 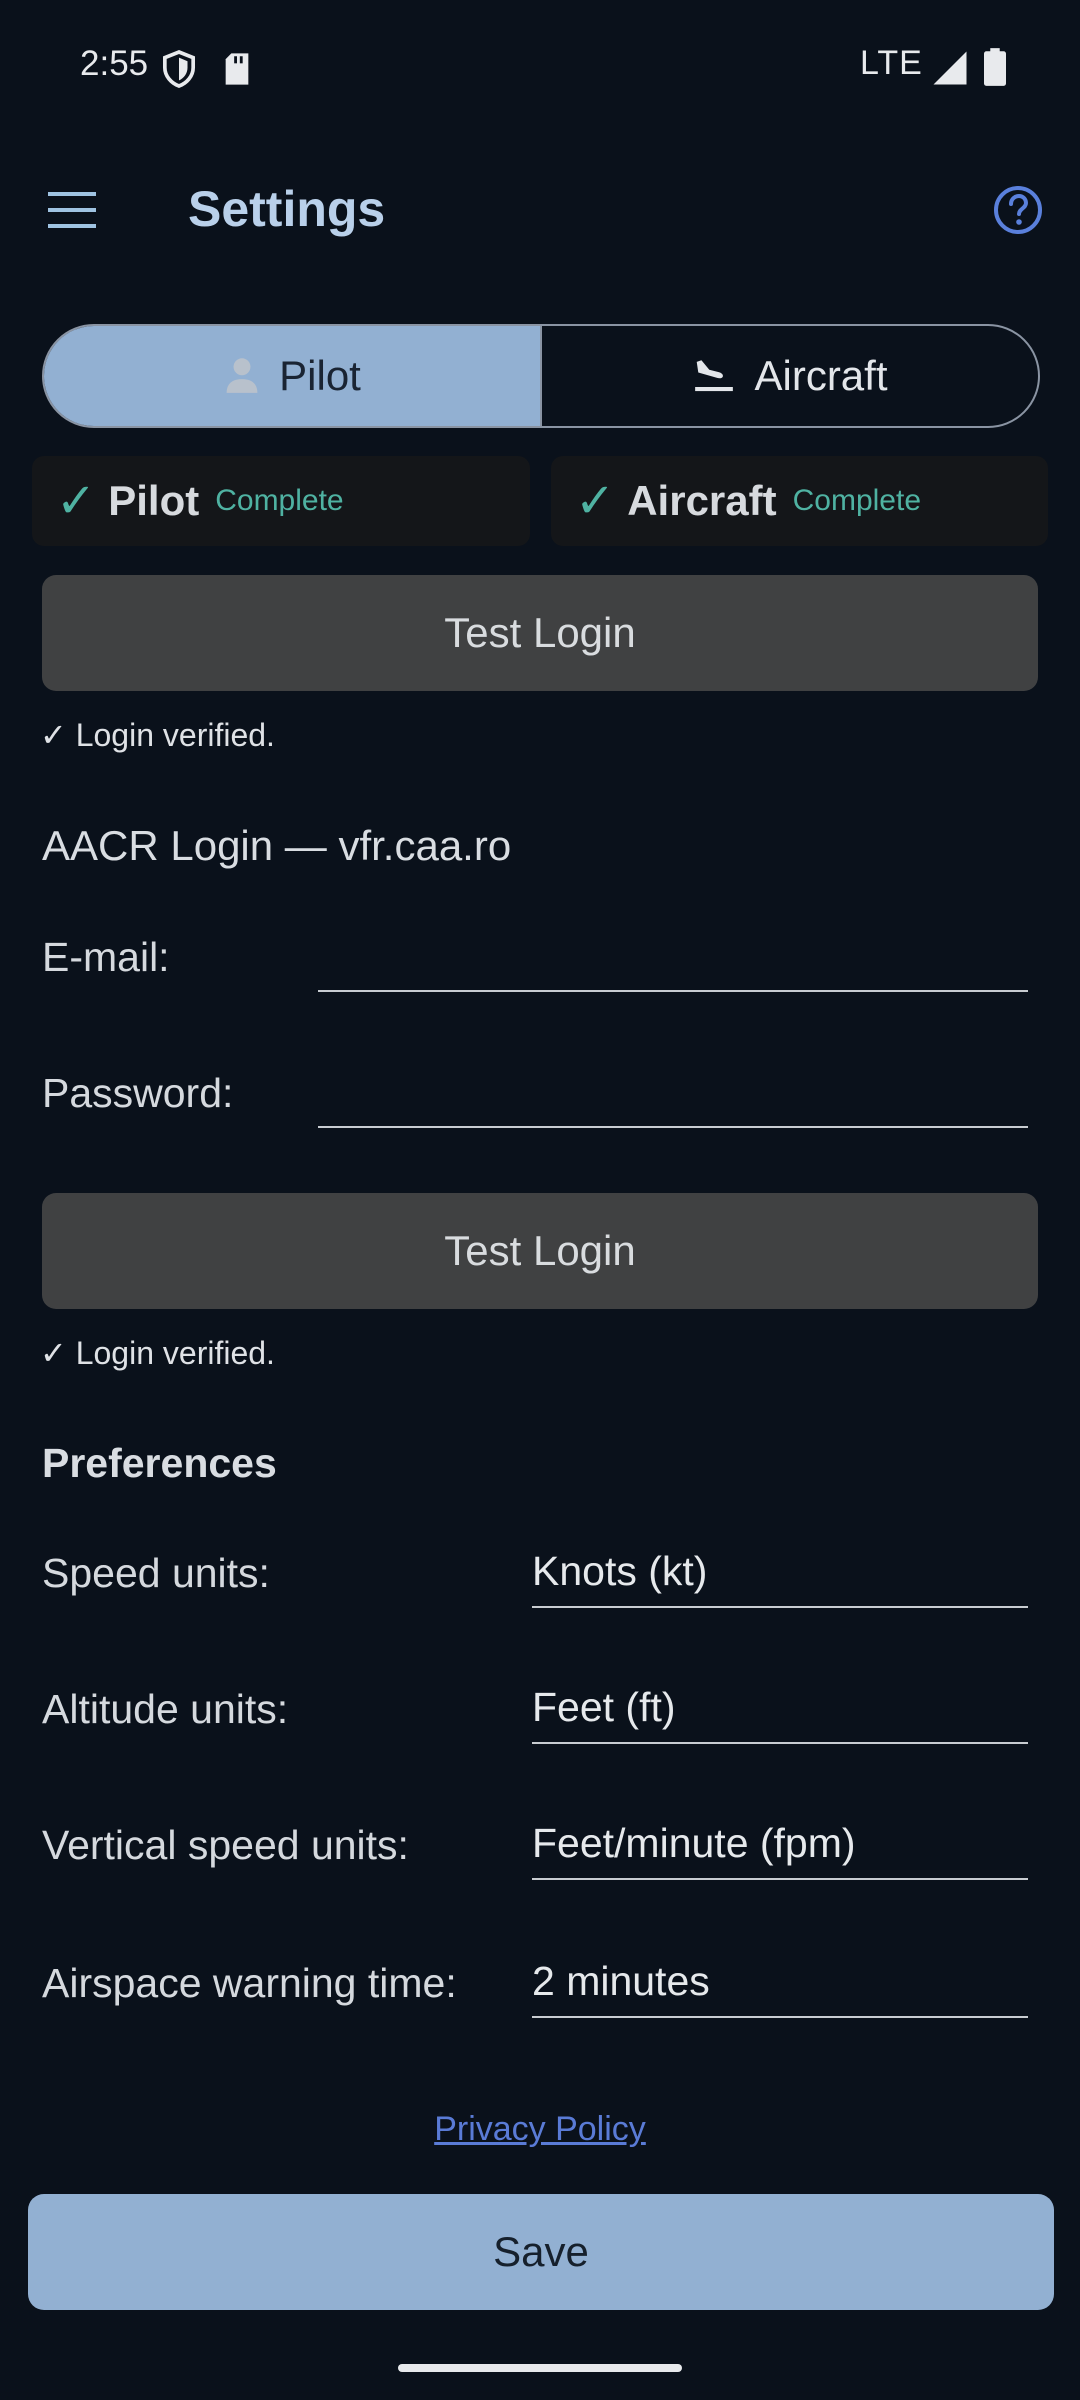 I want to click on pilot-status-card: ✓ Pilot Complete, so click(x=281, y=501).